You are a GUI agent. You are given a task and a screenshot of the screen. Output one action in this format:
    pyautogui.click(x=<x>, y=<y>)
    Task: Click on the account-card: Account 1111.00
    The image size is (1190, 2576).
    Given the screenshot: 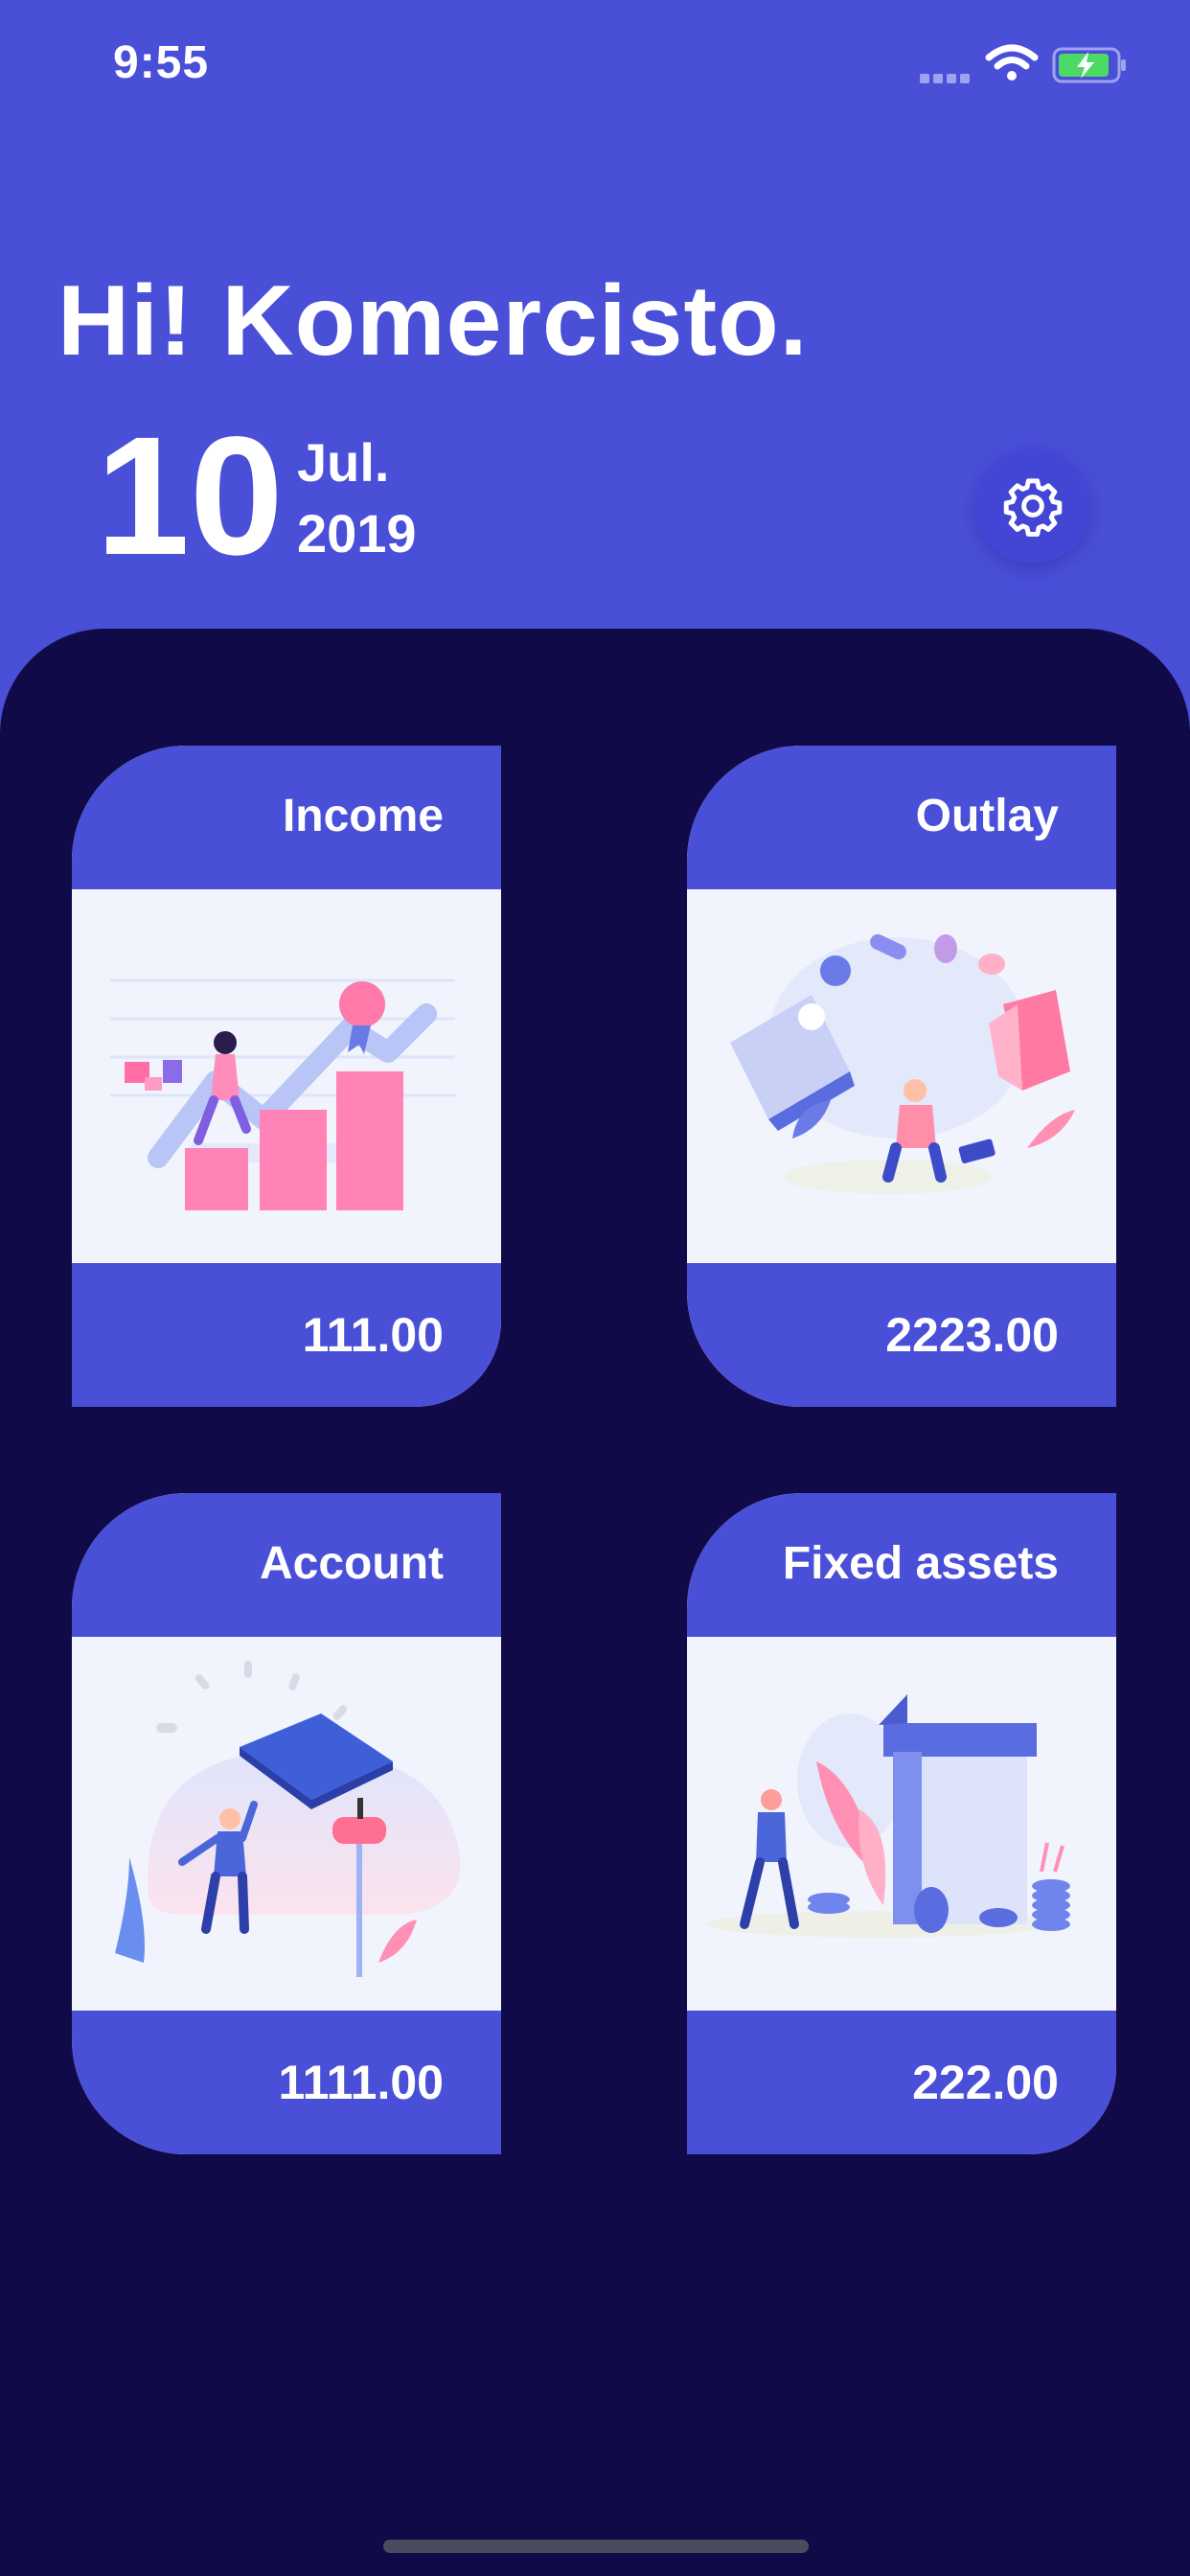 What is the action you would take?
    pyautogui.click(x=287, y=1823)
    